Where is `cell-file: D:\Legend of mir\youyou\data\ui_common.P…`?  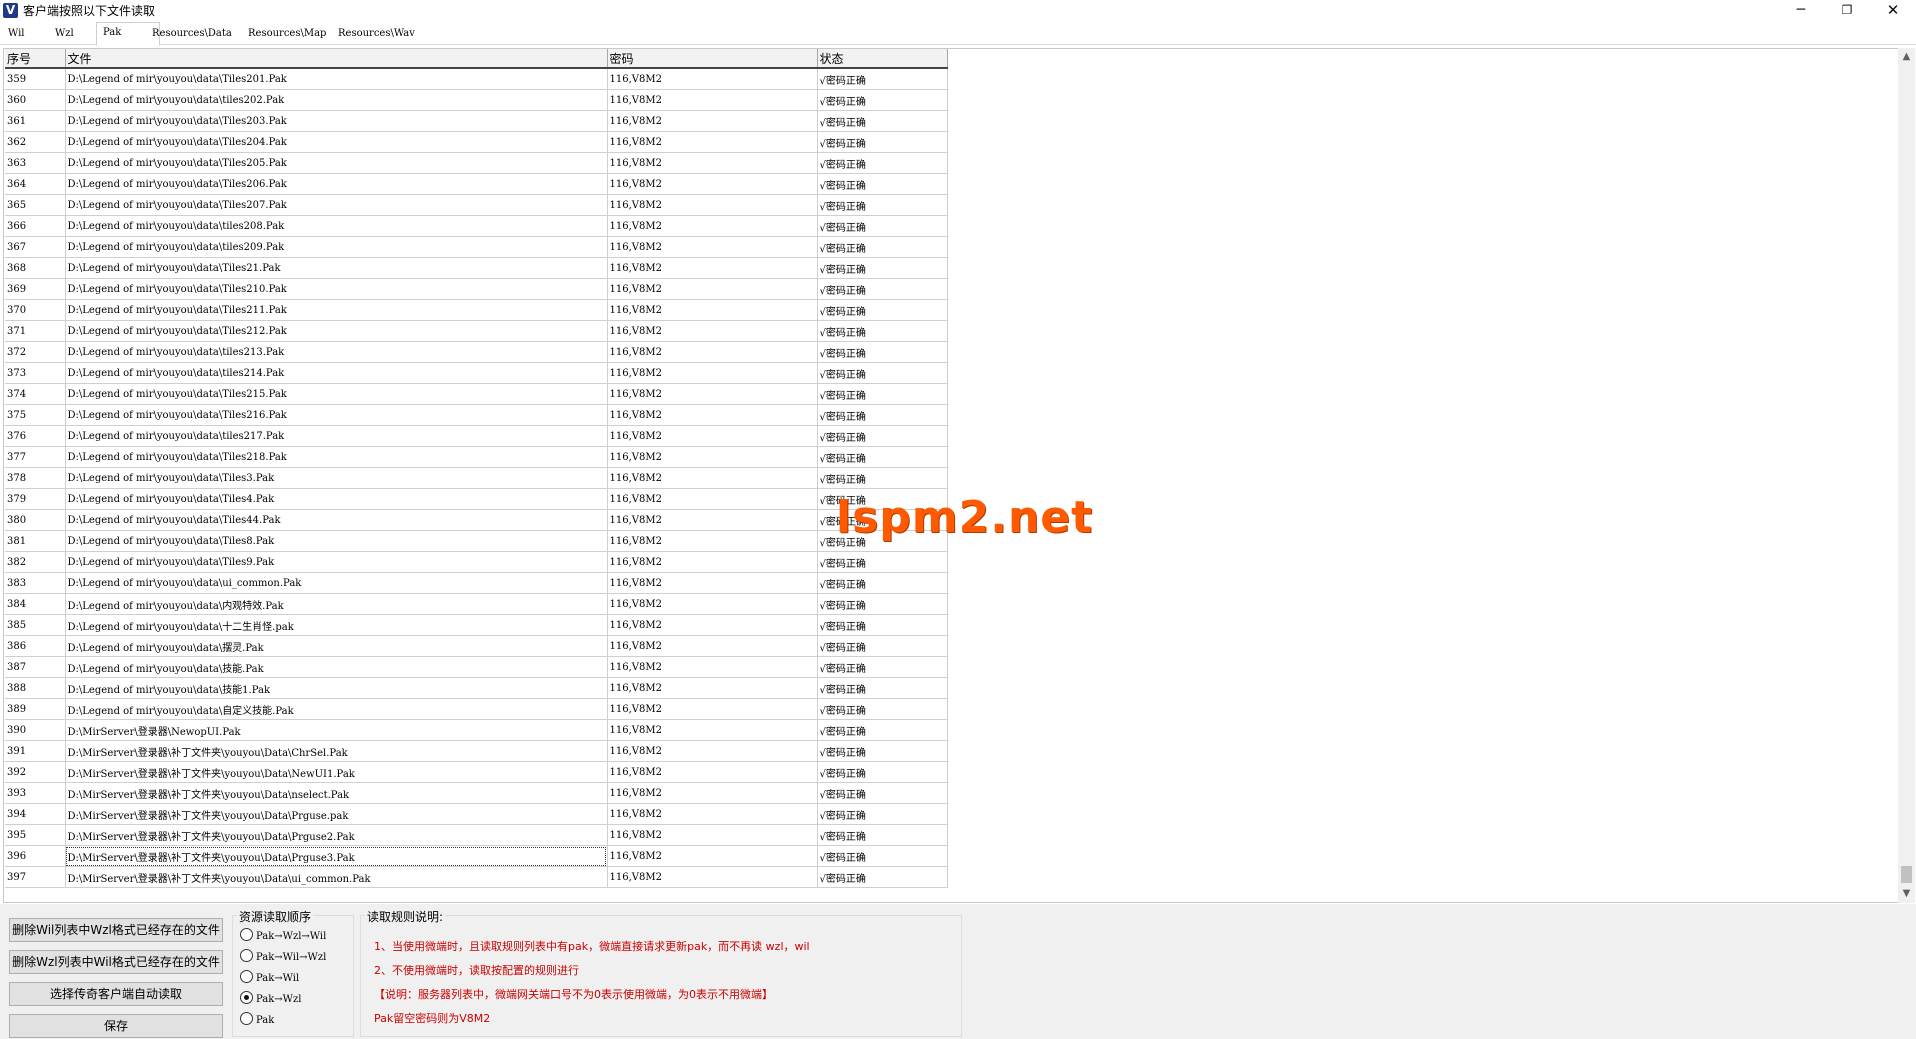 cell-file: D:\Legend of mir\youyou\data\ui_common.P… is located at coordinates (336, 583).